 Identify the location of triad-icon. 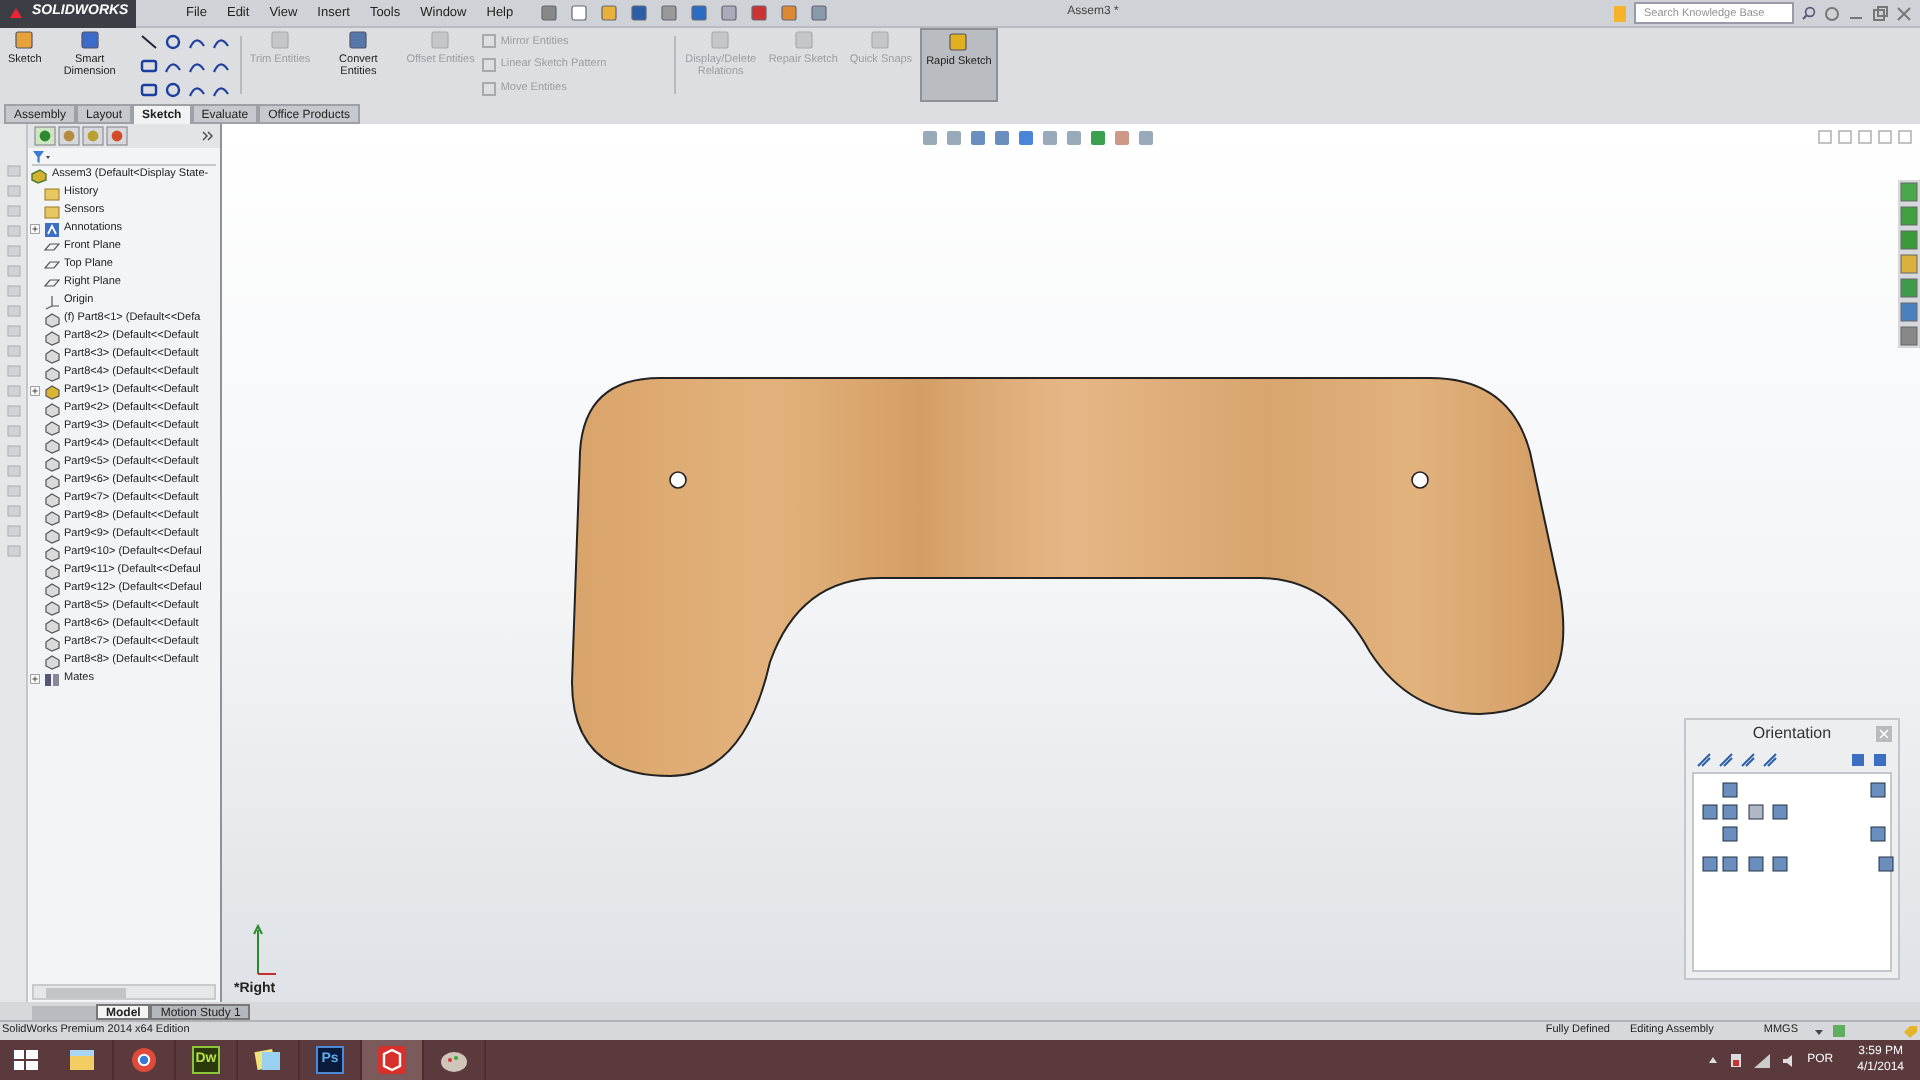
(264, 950).